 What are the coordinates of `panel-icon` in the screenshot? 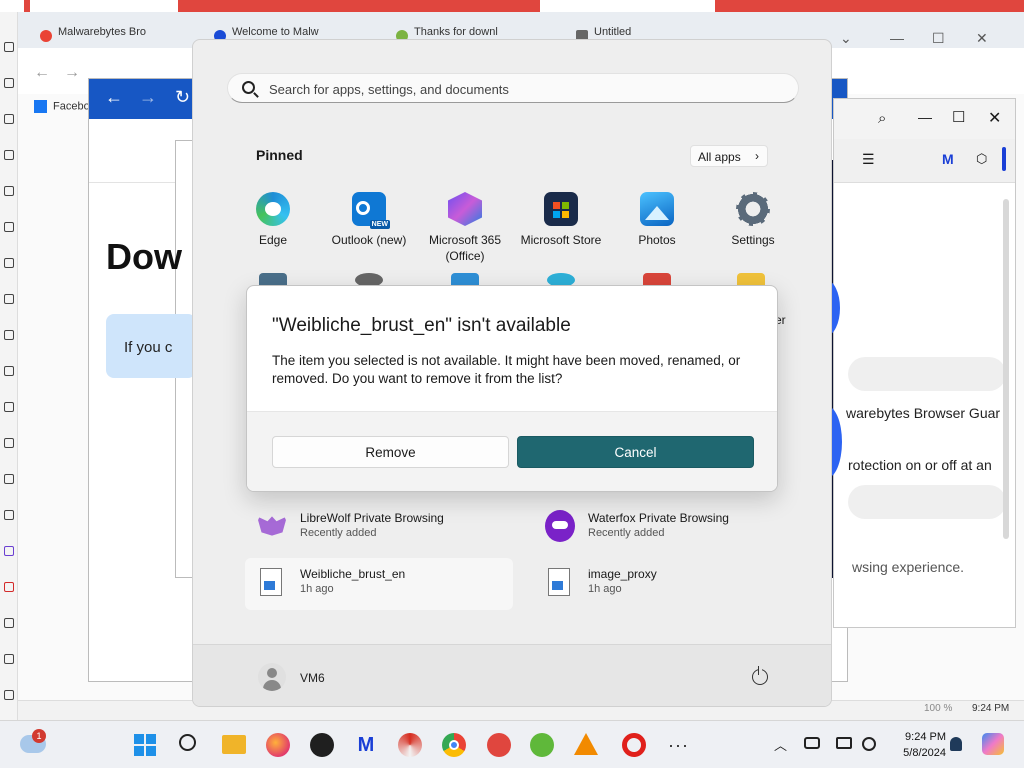 It's located at (9, 47).